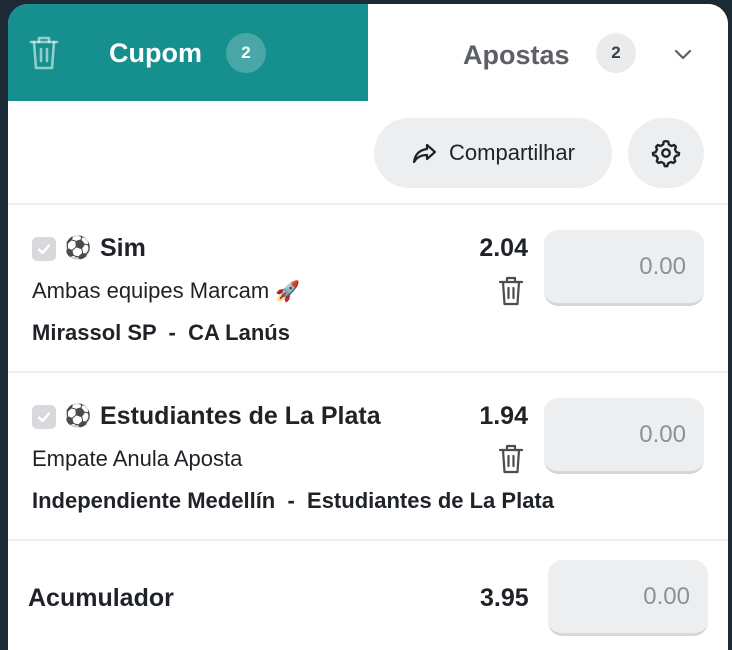  I want to click on accumulator-stake-input, so click(628, 598).